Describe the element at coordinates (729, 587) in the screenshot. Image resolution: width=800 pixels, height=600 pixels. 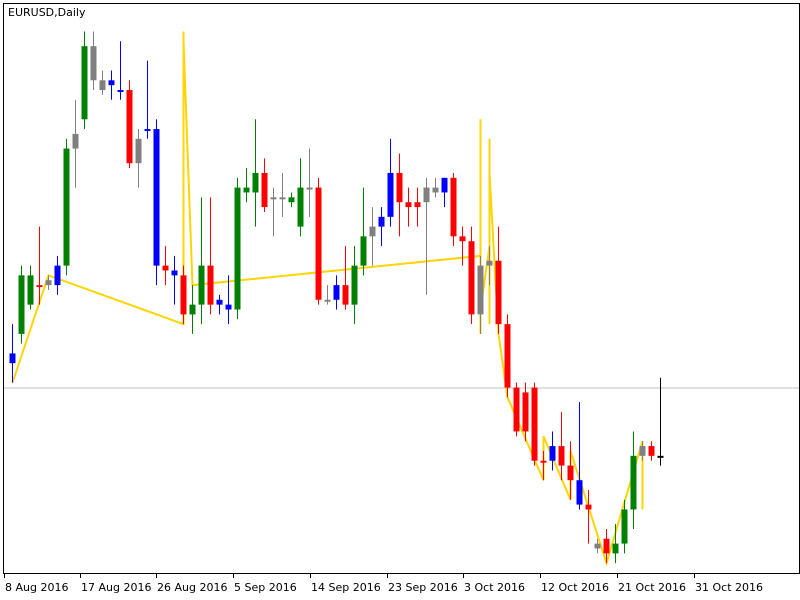
I see `x-tick-label: 31 Oct 2016` at that location.